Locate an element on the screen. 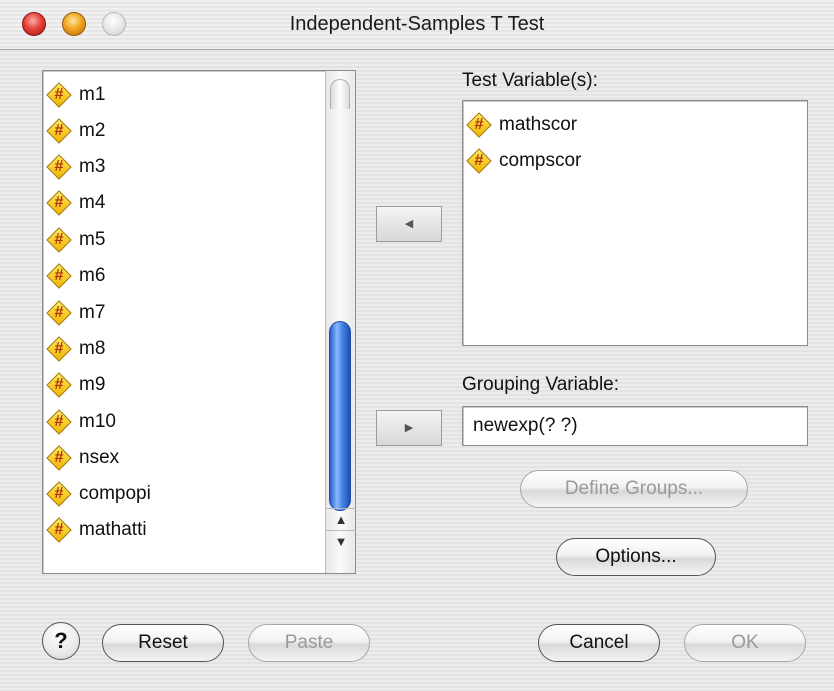 Image resolution: width=834 pixels, height=691 pixels. move-to-grouping-button: ▶ is located at coordinates (409, 428).